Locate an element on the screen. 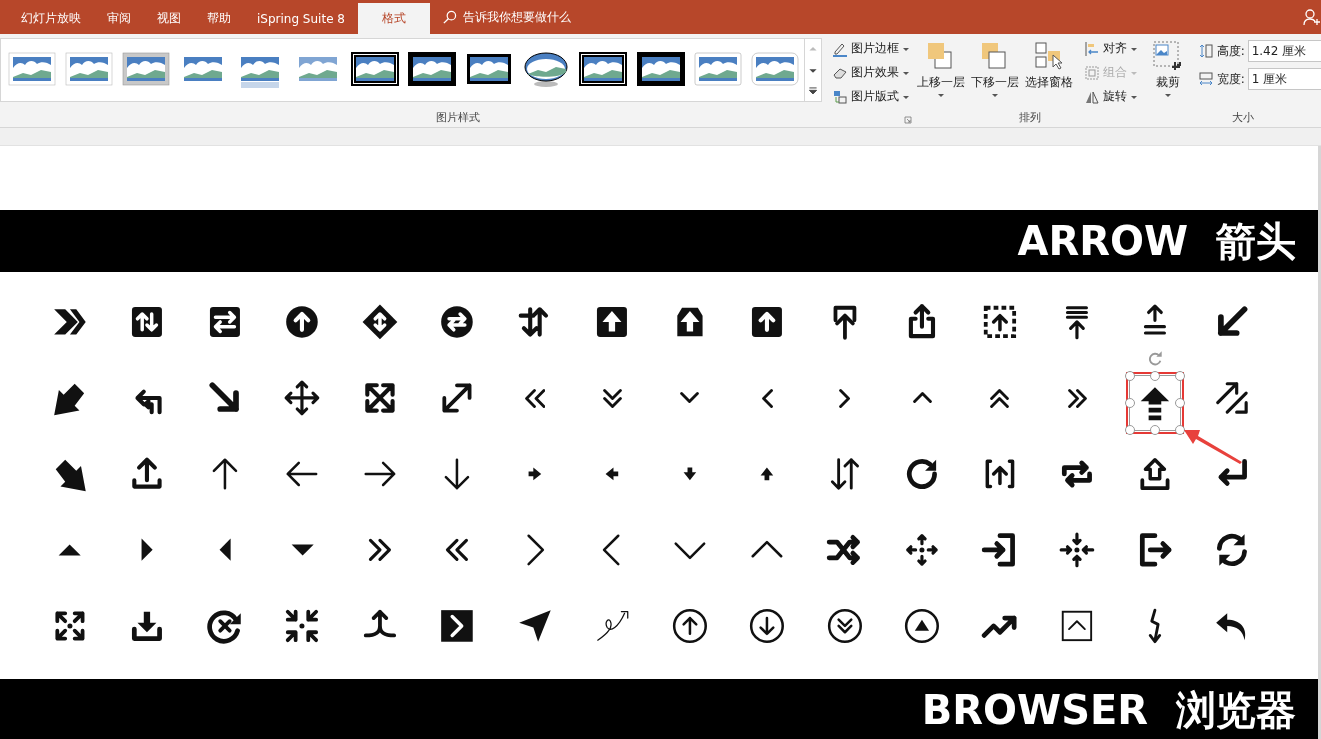  group-icon is located at coordinates (1091, 72).